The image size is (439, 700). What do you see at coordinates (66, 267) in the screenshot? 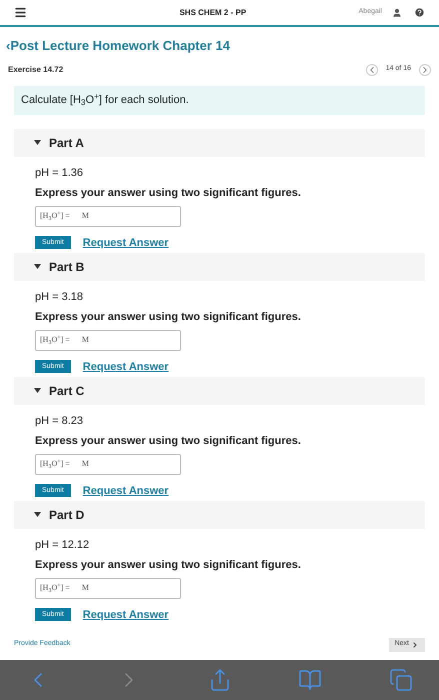
I see `part-title: Part B` at bounding box center [66, 267].